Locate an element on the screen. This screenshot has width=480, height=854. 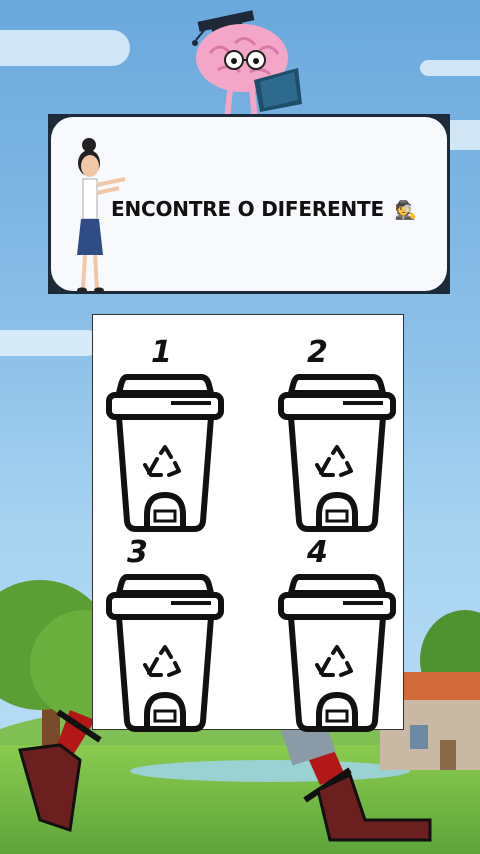
puzzle-option-2: 2 is located at coordinates (340, 433).